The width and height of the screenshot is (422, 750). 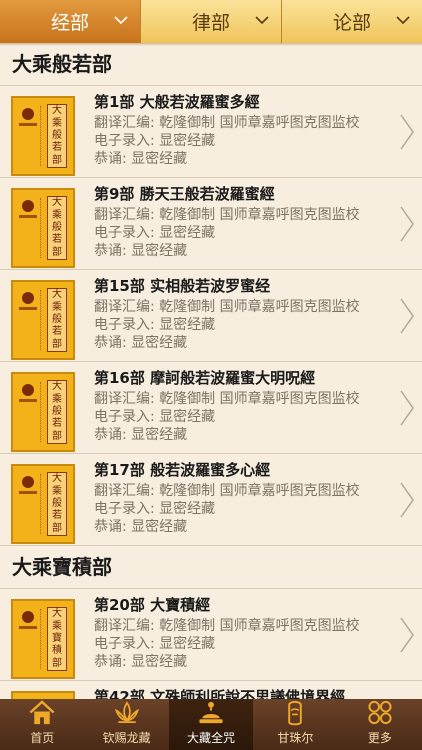 What do you see at coordinates (177, 102) in the screenshot?
I see `item-title: 第1部 大般若波羅蜜多經` at bounding box center [177, 102].